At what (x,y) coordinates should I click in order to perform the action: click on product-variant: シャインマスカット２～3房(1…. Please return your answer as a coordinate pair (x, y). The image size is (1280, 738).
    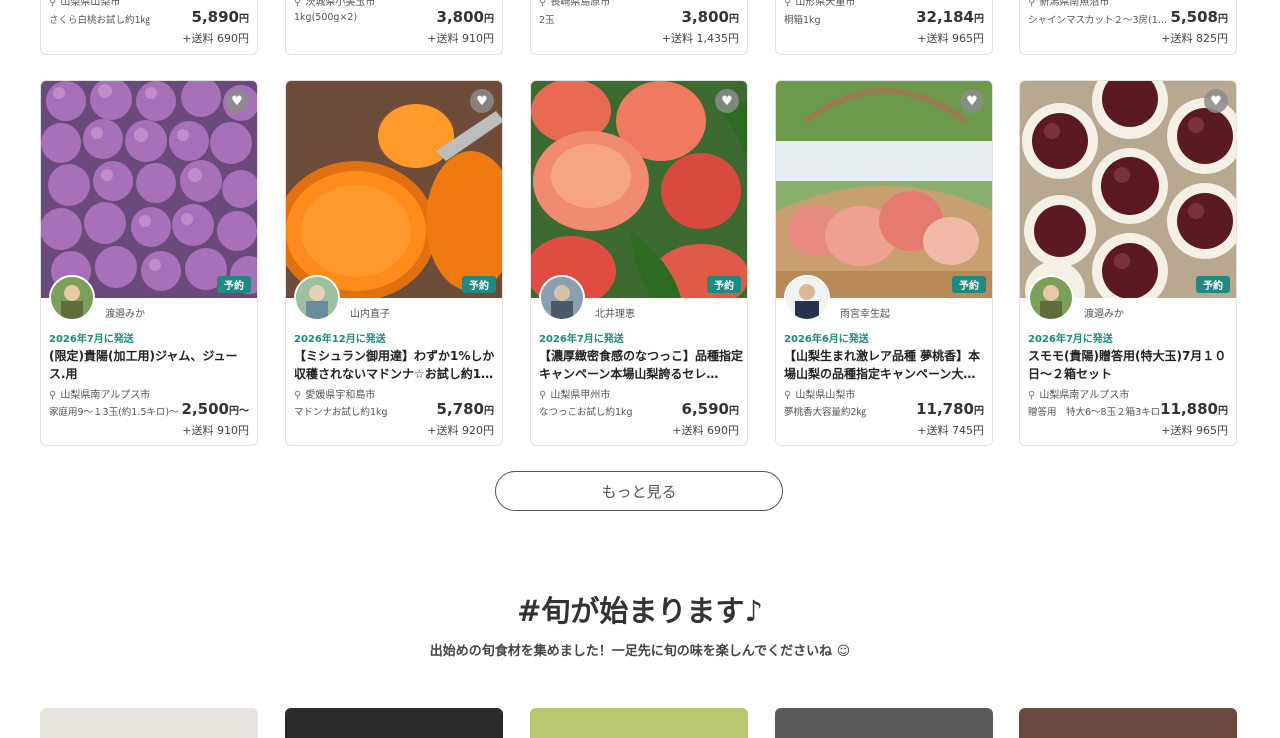
    Looking at the image, I should click on (1098, 20).